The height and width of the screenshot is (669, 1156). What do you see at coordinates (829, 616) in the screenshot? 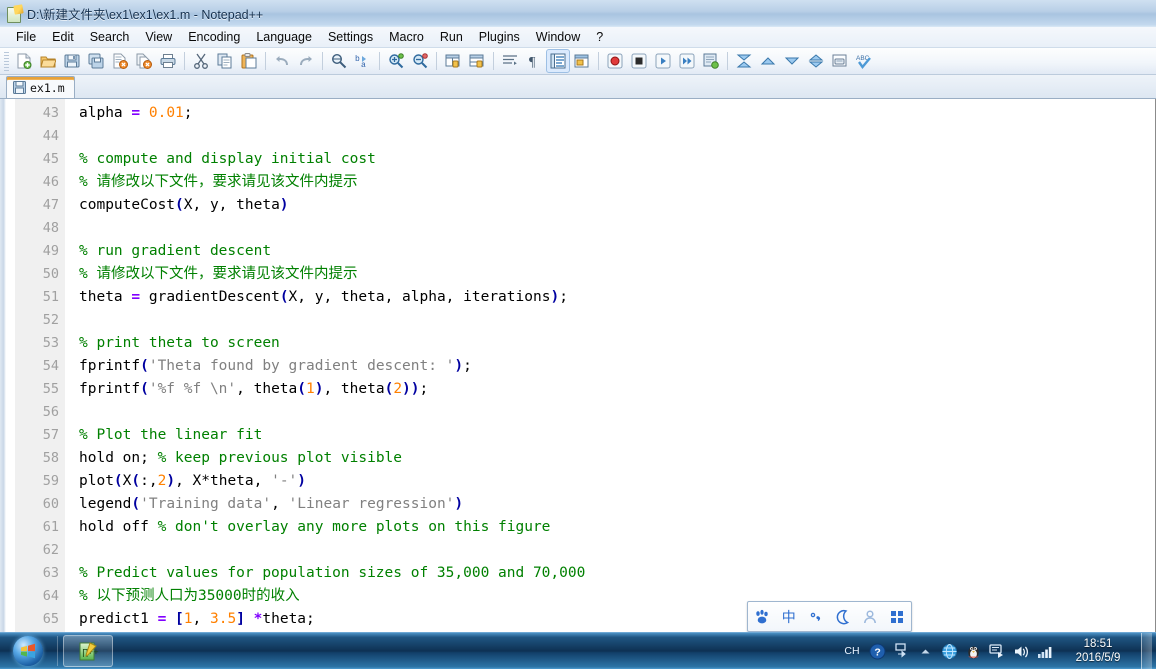
I see `baidu-ime-toolbar: 中` at bounding box center [829, 616].